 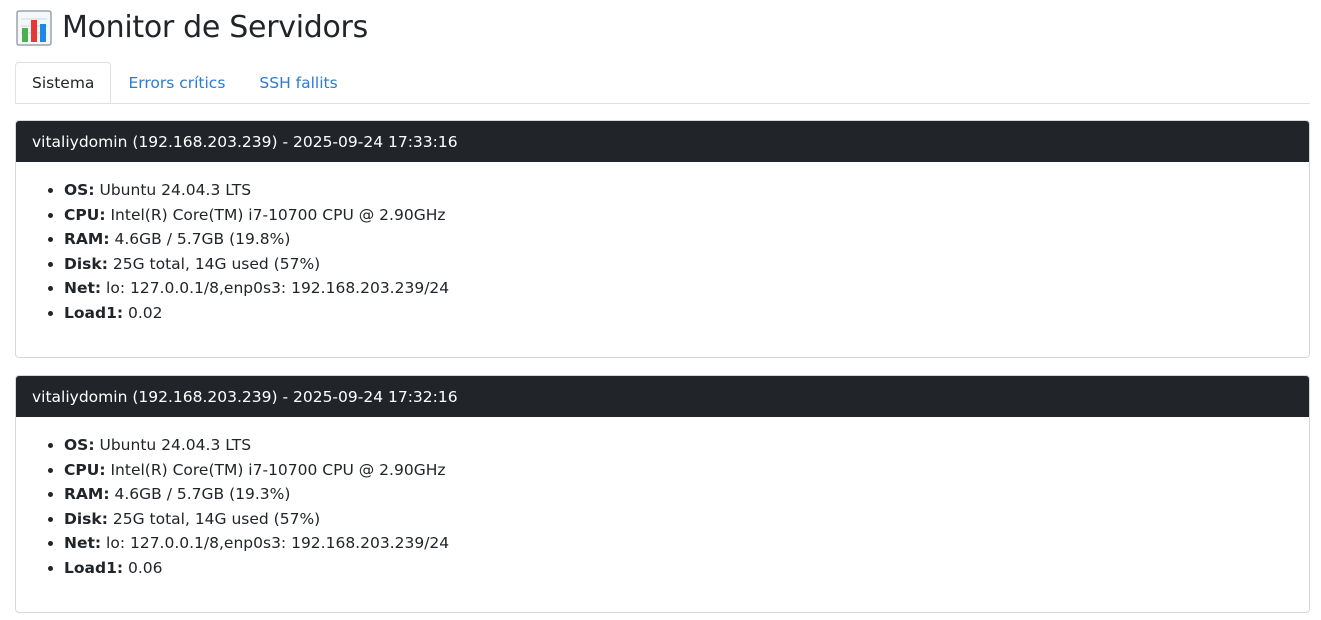 What do you see at coordinates (145, 312) in the screenshot?
I see `info-value: 0.02` at bounding box center [145, 312].